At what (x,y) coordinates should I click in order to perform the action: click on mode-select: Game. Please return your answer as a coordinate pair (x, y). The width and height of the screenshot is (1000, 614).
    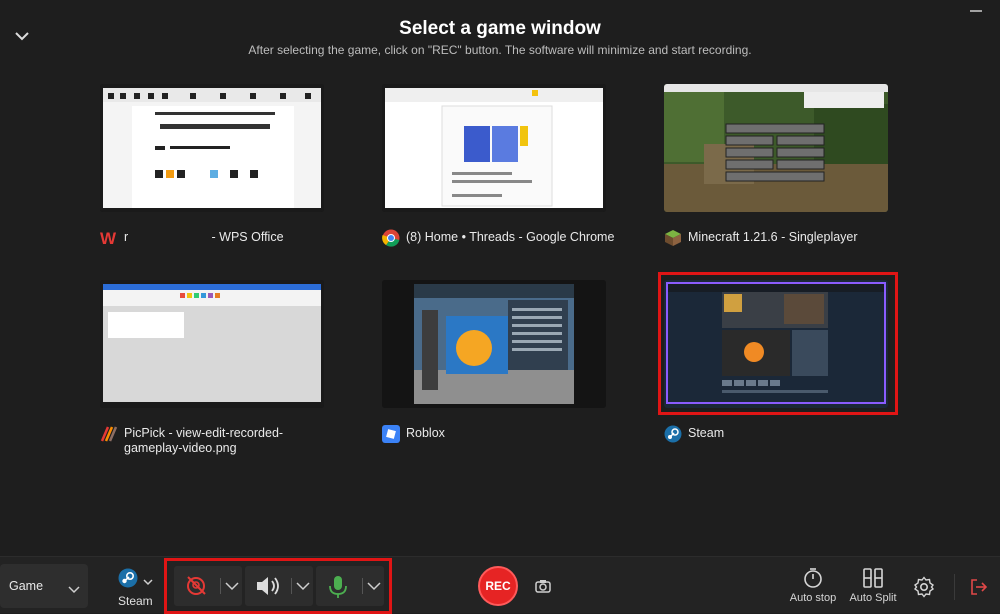
    Looking at the image, I should click on (44, 586).